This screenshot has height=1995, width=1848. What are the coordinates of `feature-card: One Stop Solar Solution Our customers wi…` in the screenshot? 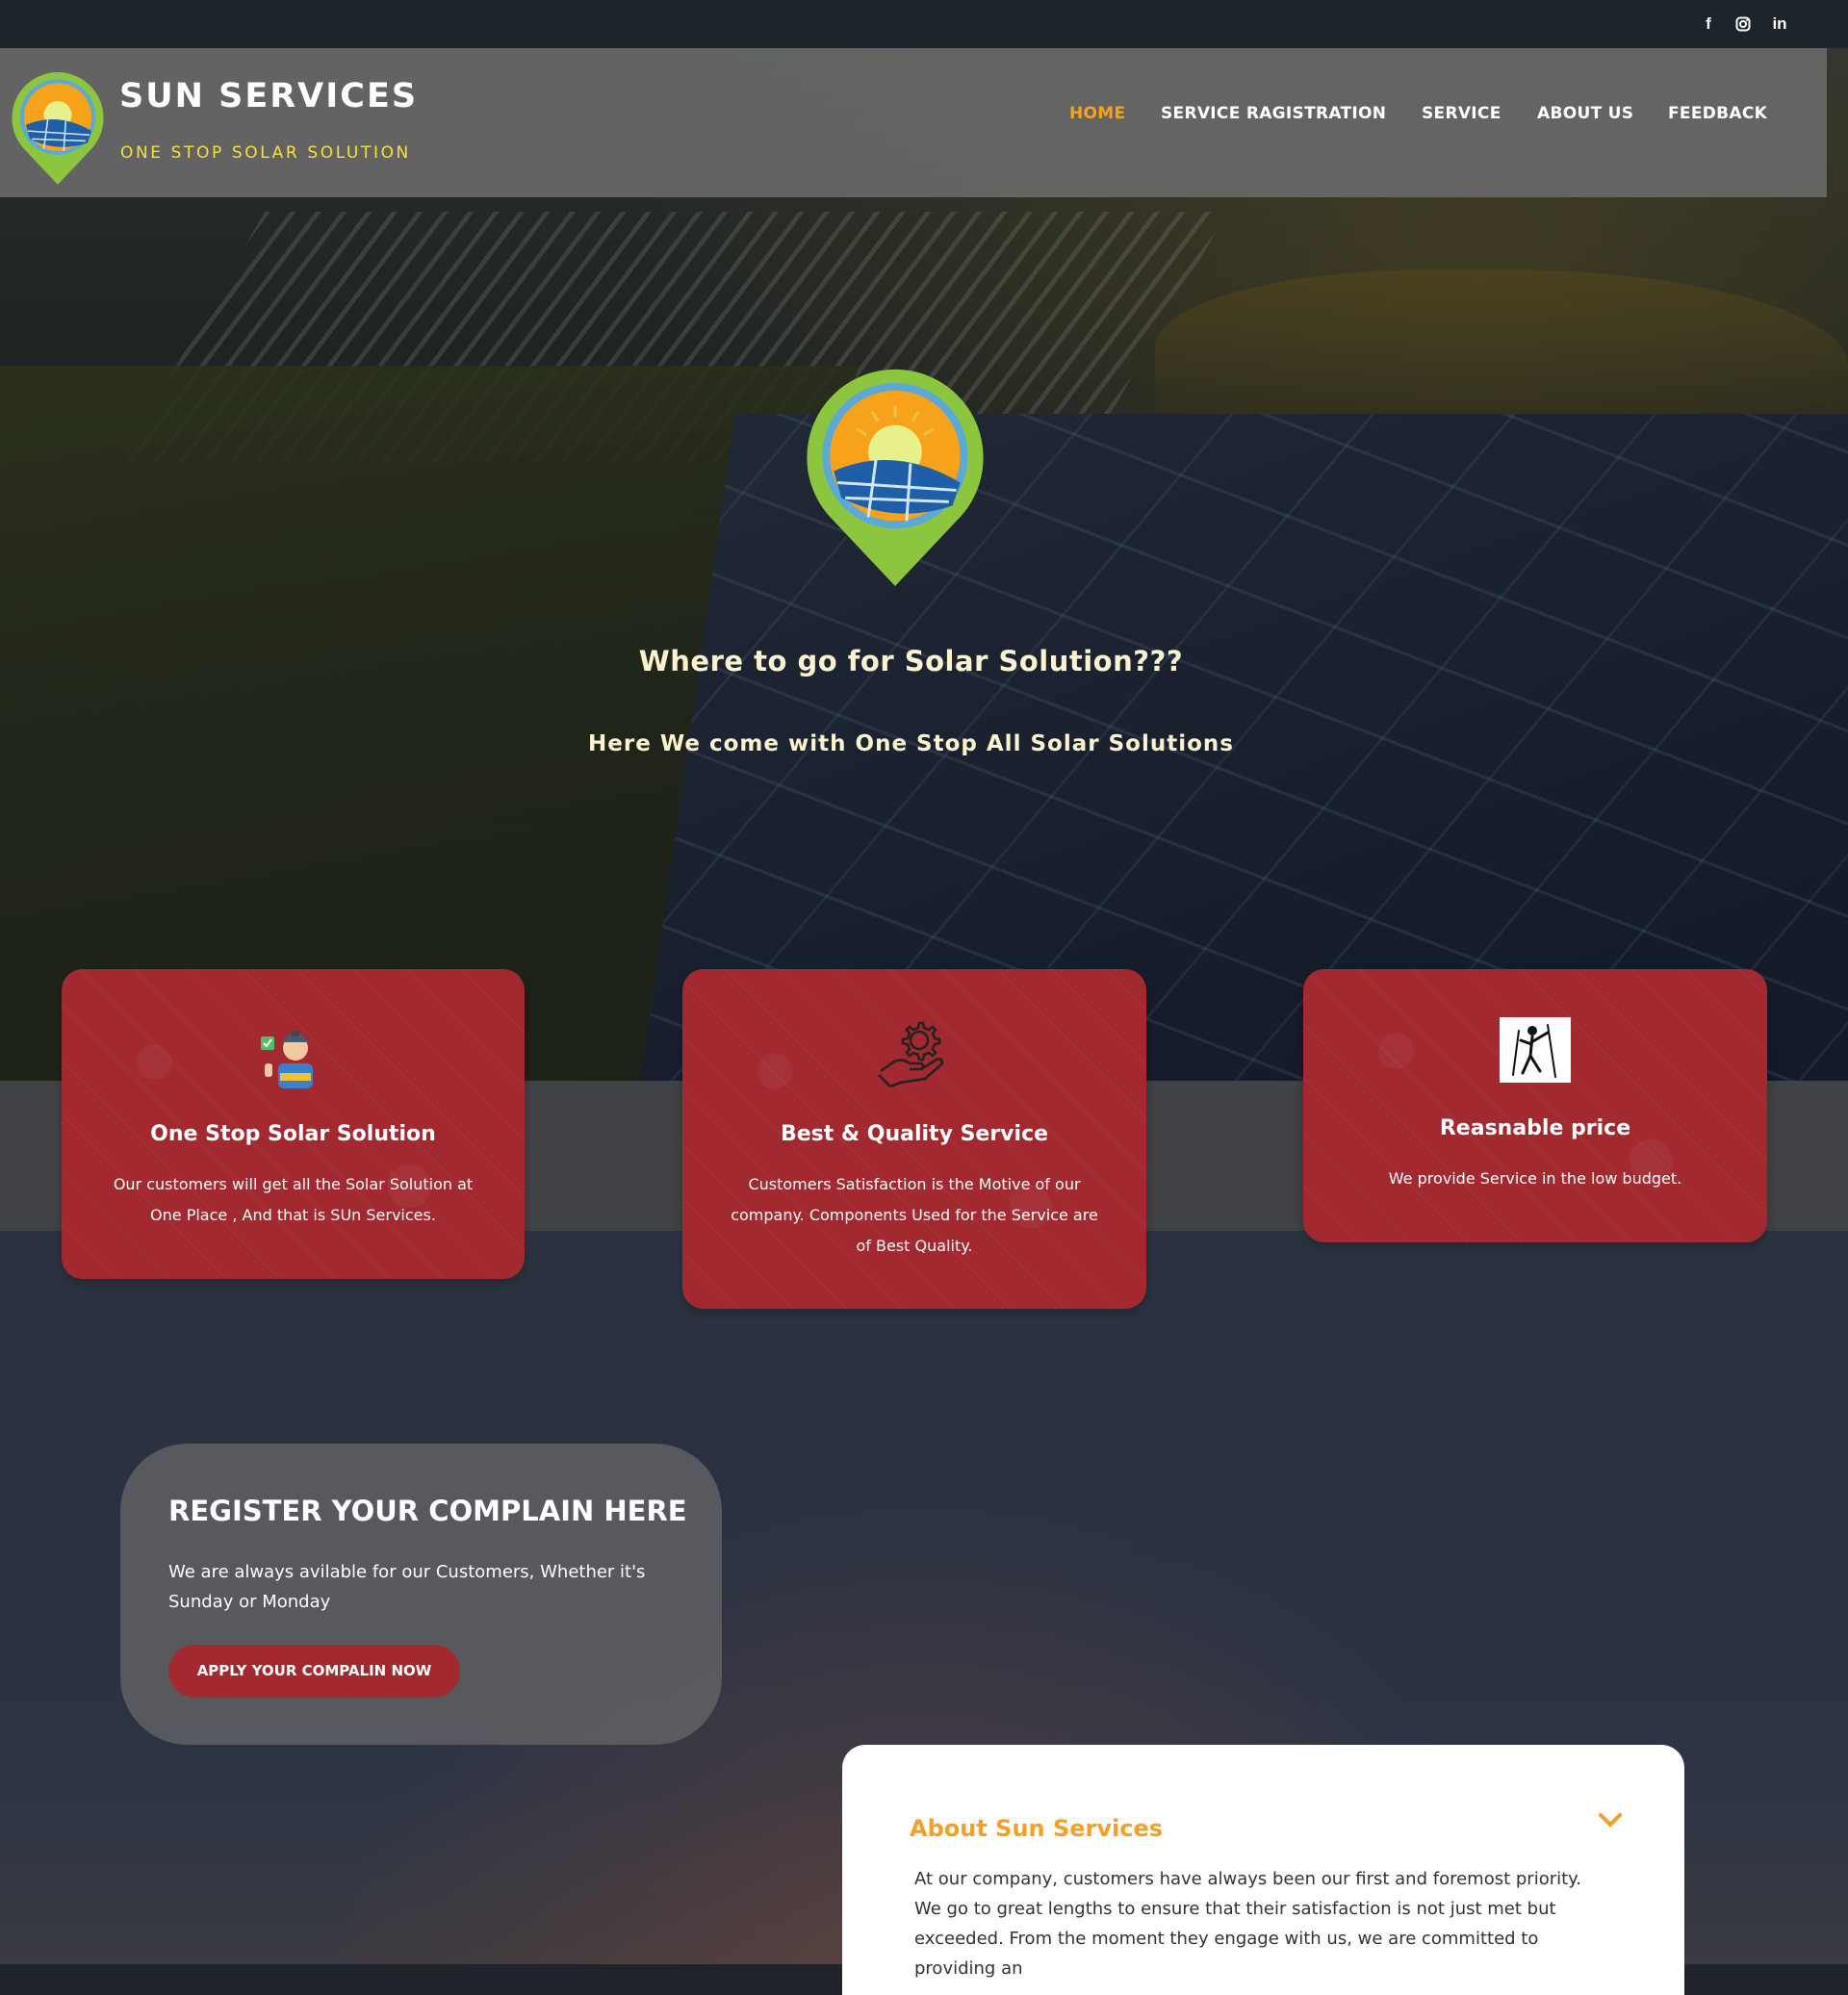 It's located at (293, 1124).